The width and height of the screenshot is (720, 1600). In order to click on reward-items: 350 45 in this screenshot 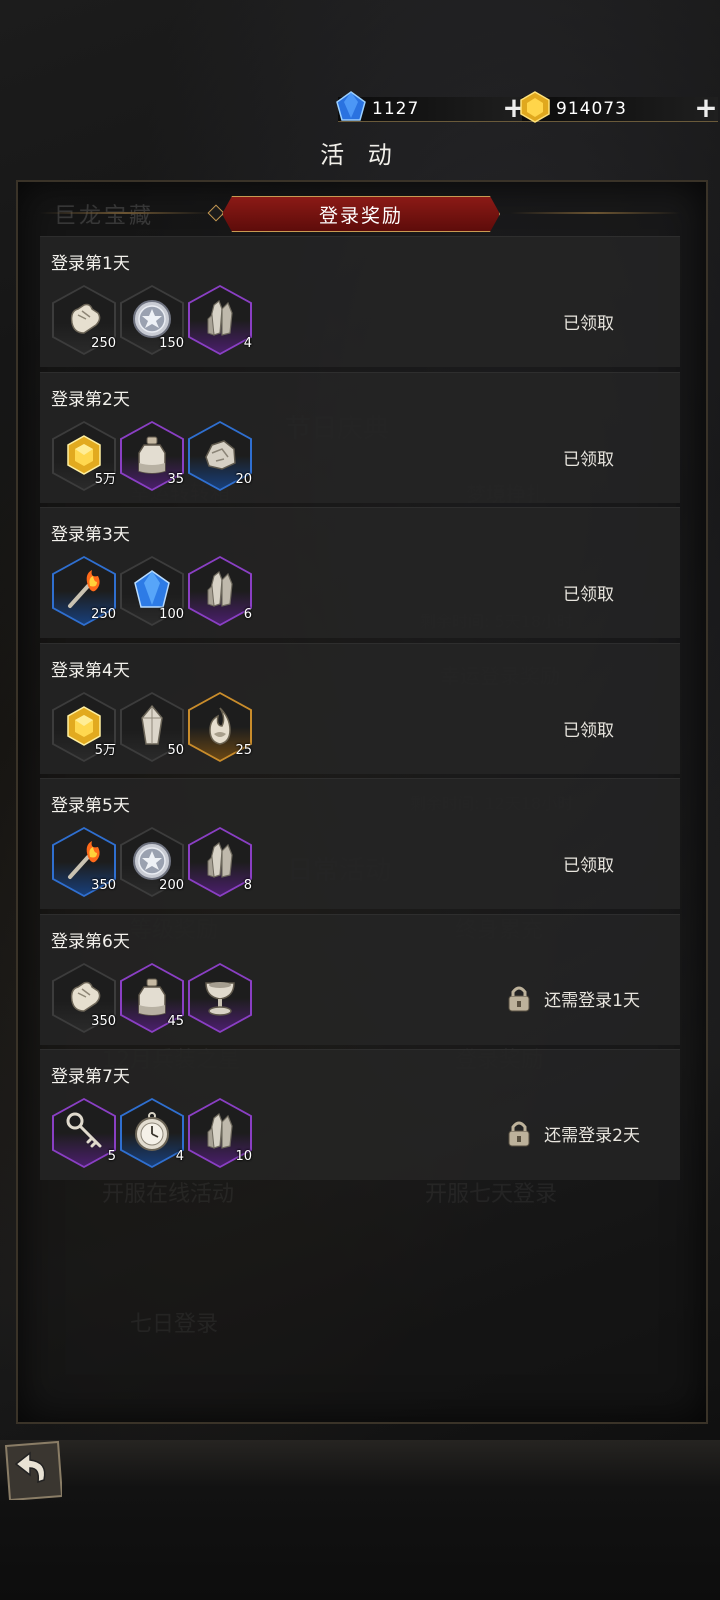, I will do `click(152, 998)`.